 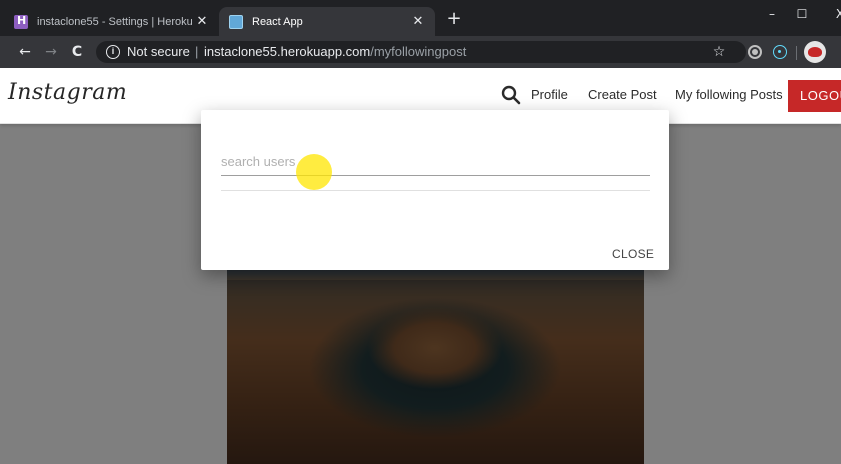 I want to click on nav-link-create-post: Create Post, so click(x=622, y=94).